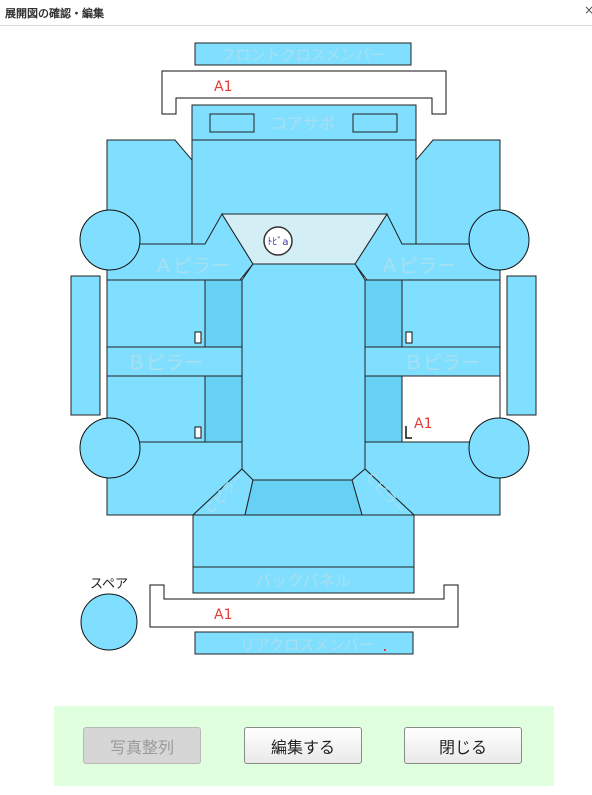 The image size is (592, 795). I want to click on action-bar: 写真整列 編集する 閉じる, so click(304, 746).